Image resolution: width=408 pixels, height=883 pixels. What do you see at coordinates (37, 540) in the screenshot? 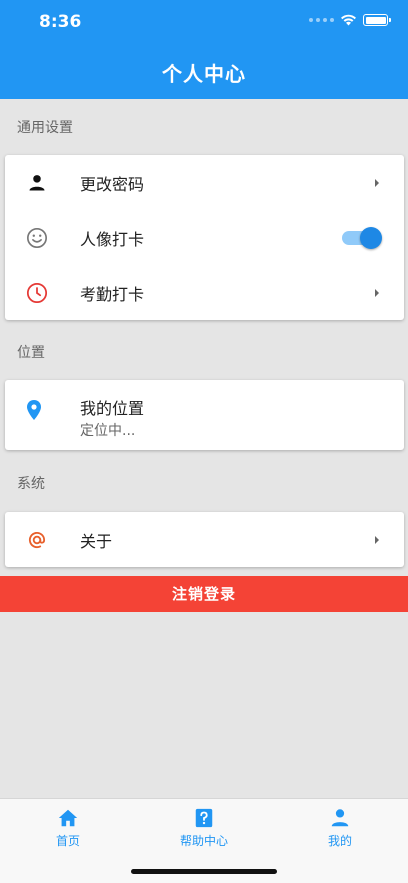
I see `at-sign-icon` at bounding box center [37, 540].